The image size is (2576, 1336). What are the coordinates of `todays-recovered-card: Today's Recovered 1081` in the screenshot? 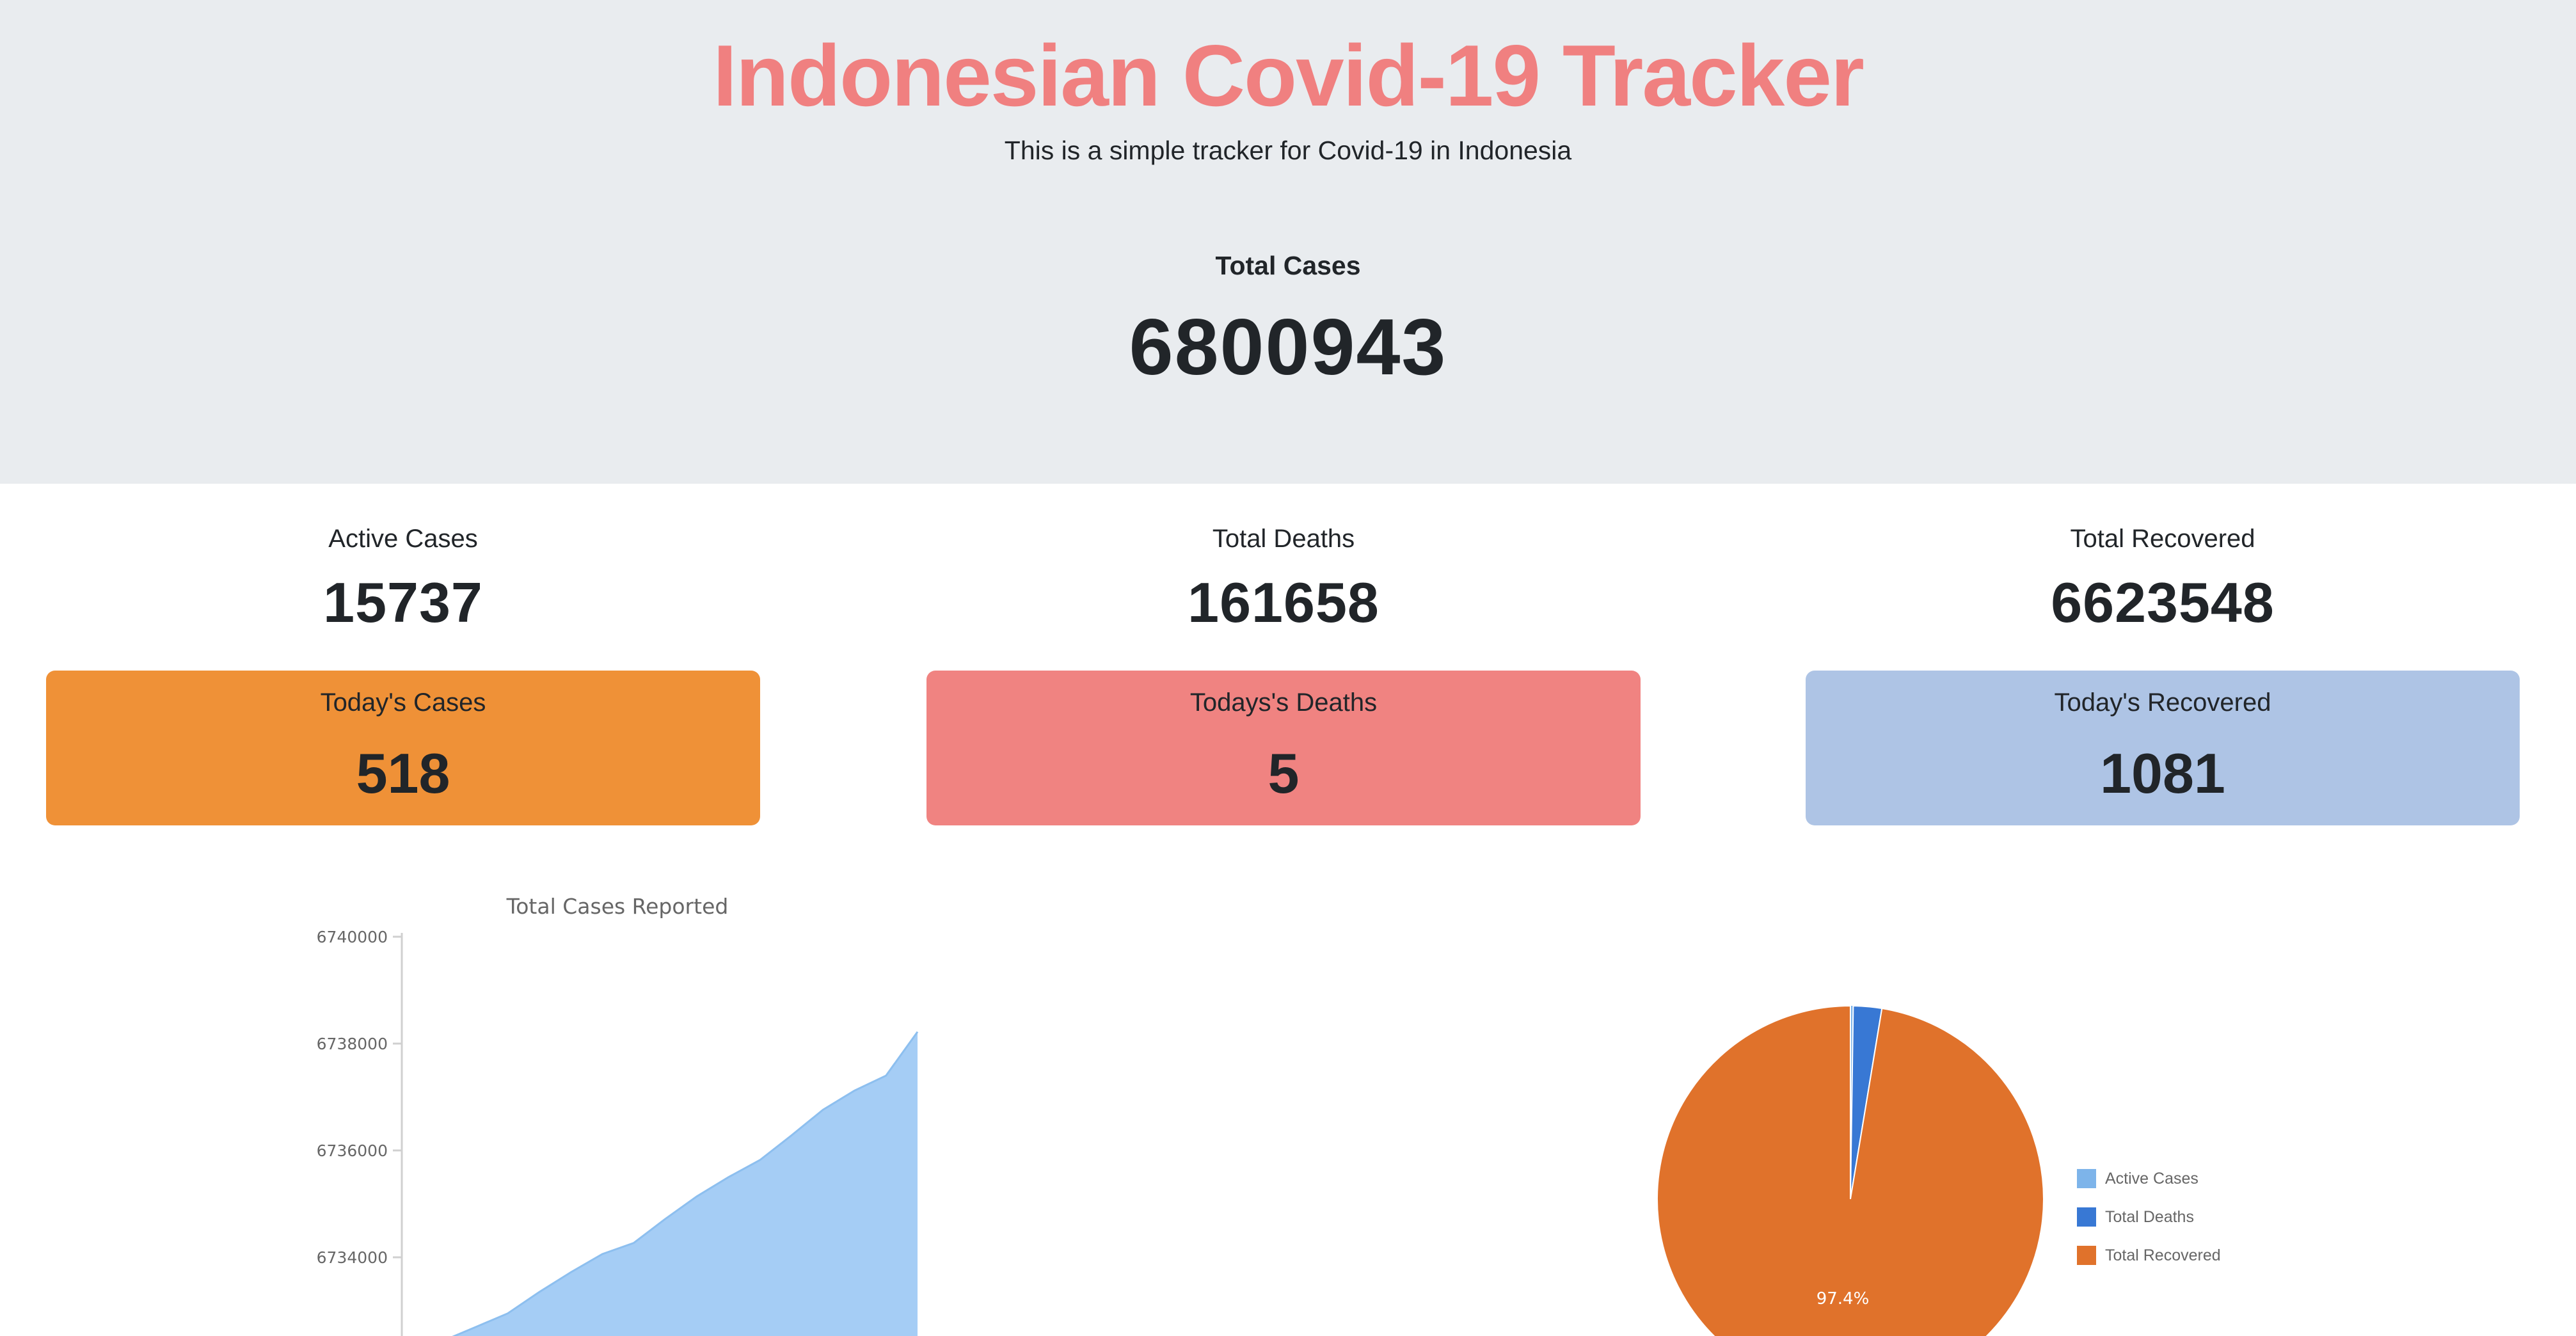 It's located at (2163, 748).